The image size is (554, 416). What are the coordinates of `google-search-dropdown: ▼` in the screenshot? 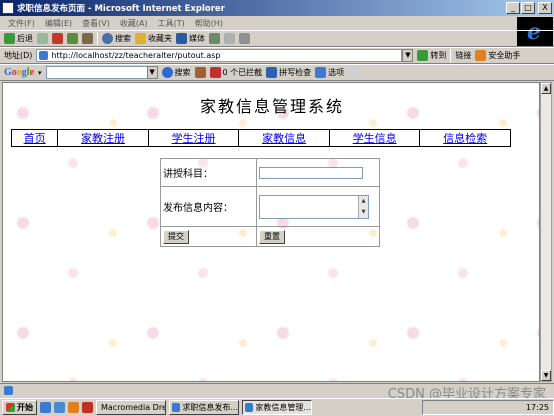 It's located at (152, 72).